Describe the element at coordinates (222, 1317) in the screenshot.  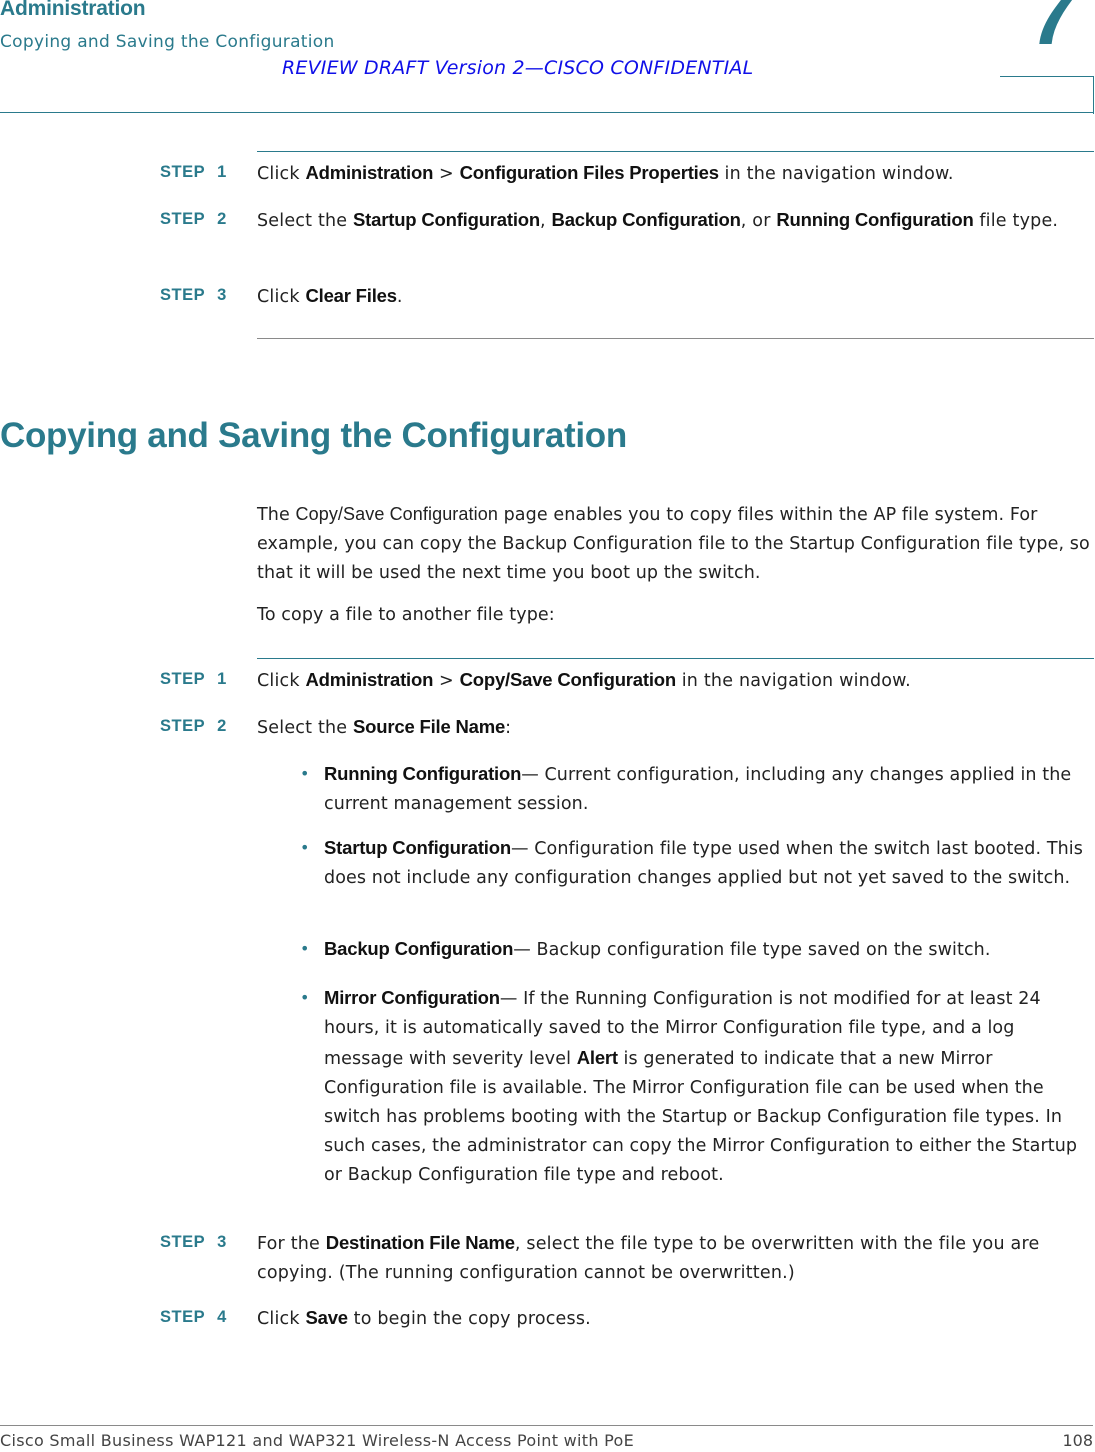
I see `step-number: 4` at that location.